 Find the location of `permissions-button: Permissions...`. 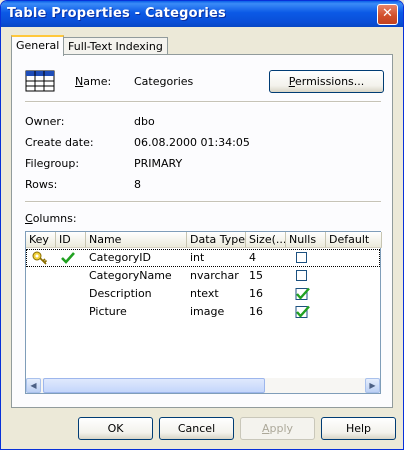

permissions-button: Permissions... is located at coordinates (326, 81).